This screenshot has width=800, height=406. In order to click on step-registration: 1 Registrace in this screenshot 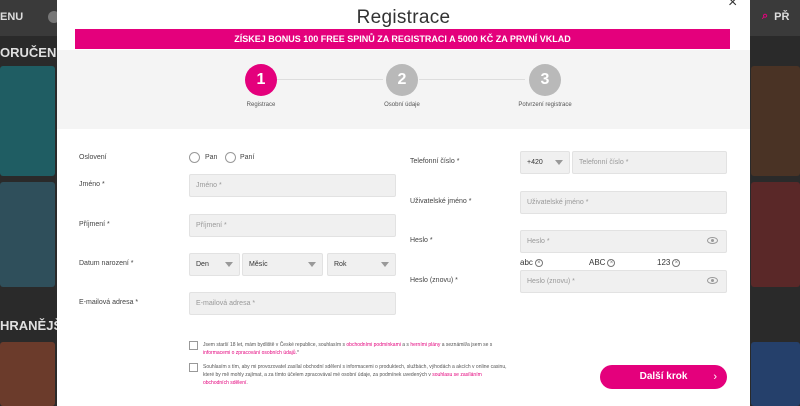, I will do `click(261, 86)`.